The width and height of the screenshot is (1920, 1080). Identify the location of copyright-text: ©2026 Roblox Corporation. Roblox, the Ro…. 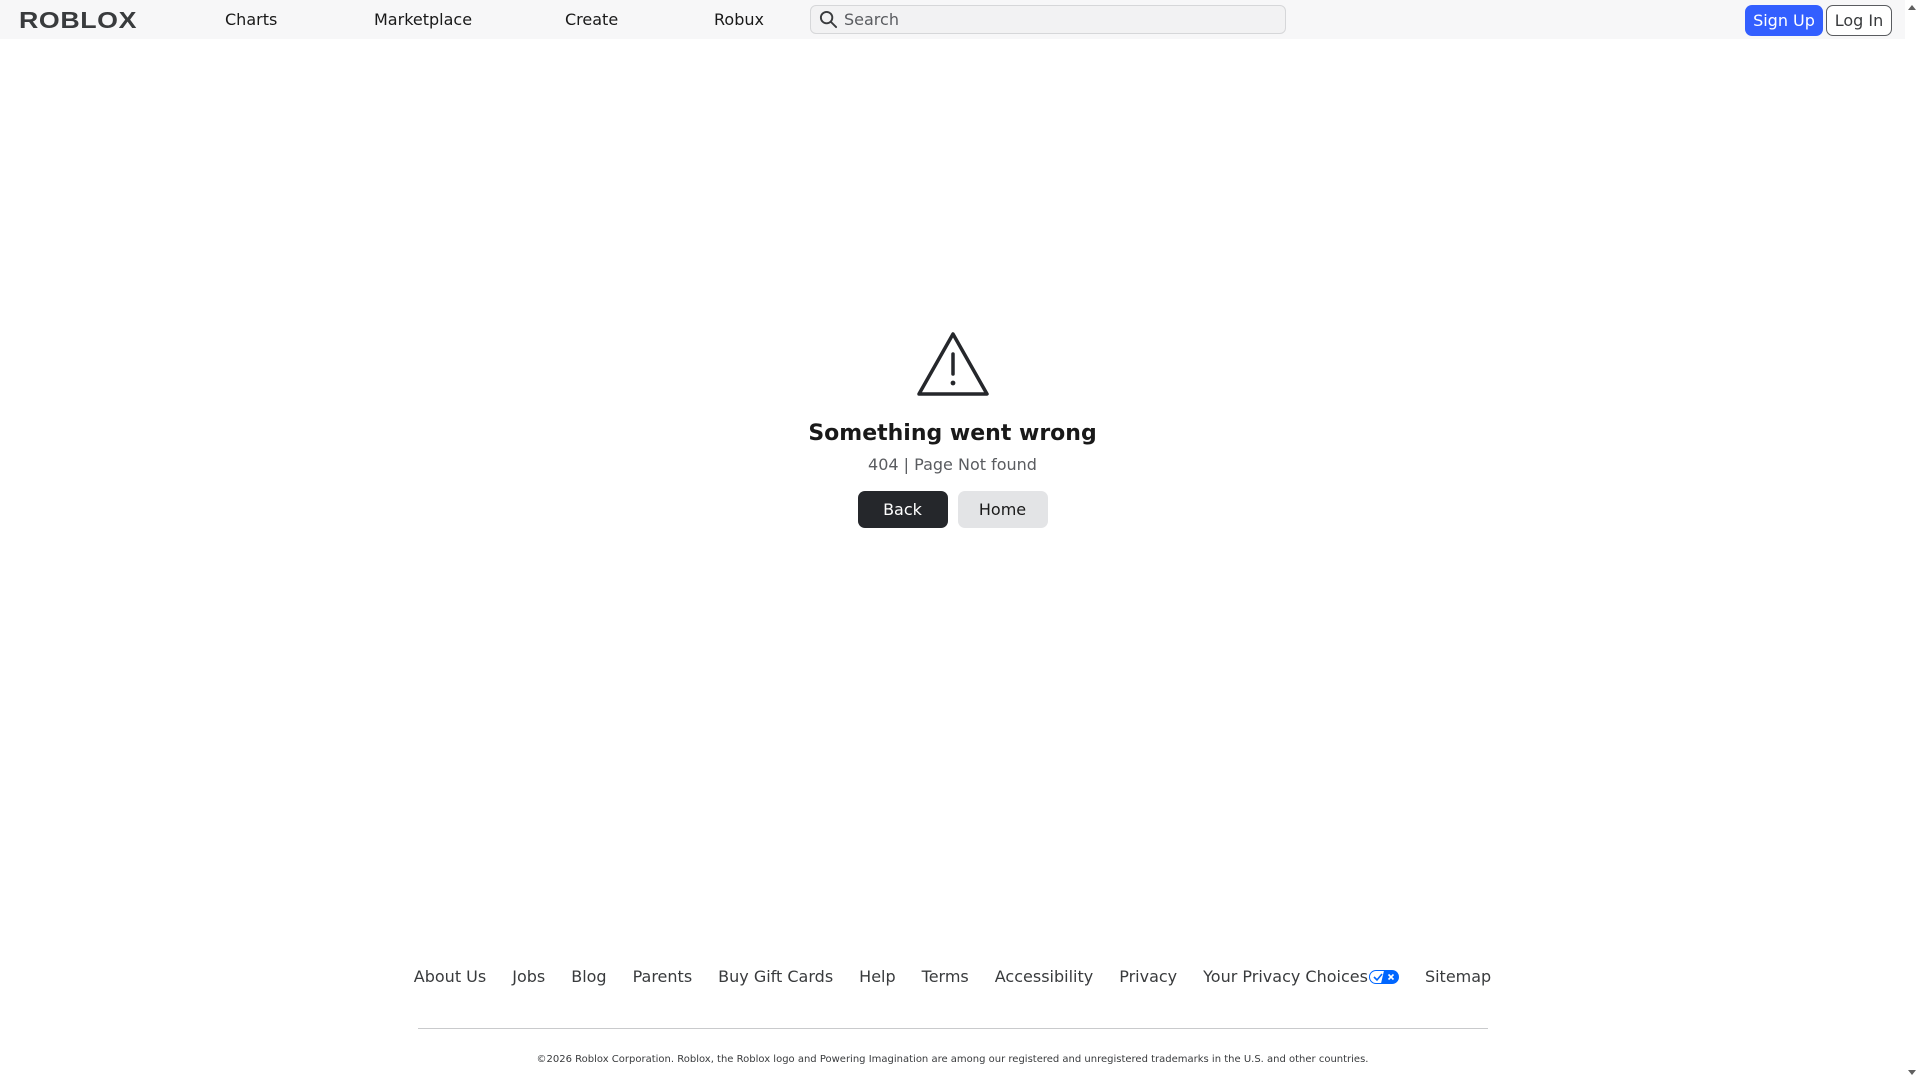
(952, 1059).